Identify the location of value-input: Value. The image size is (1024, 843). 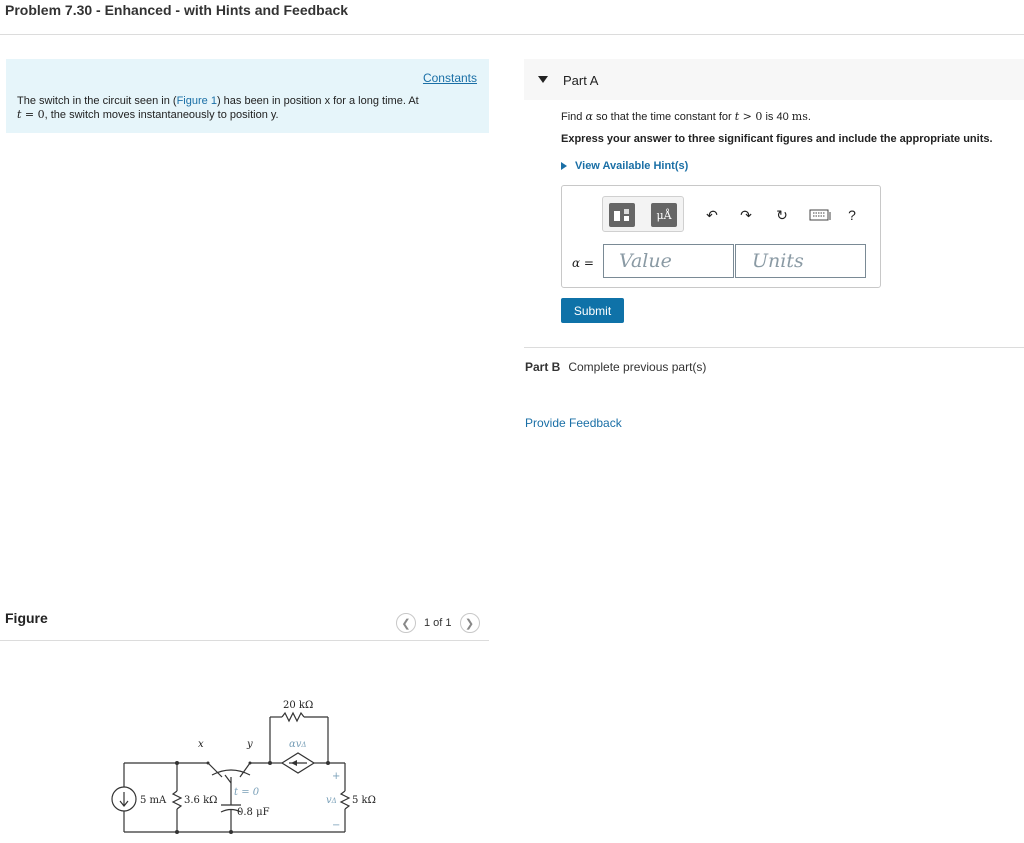
(668, 261).